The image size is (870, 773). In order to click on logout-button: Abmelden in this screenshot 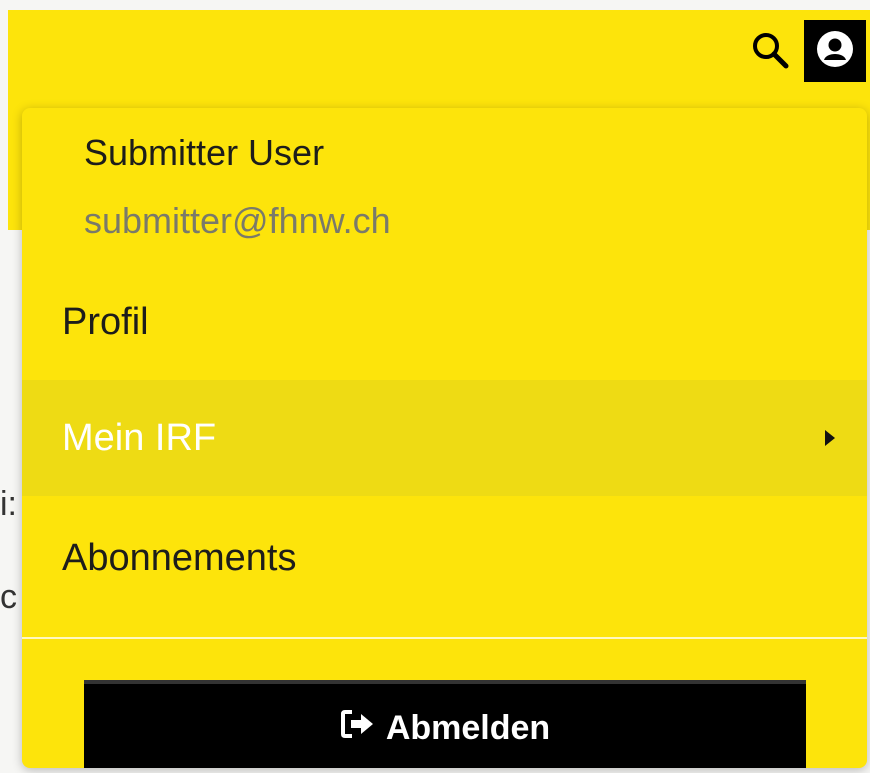, I will do `click(445, 724)`.